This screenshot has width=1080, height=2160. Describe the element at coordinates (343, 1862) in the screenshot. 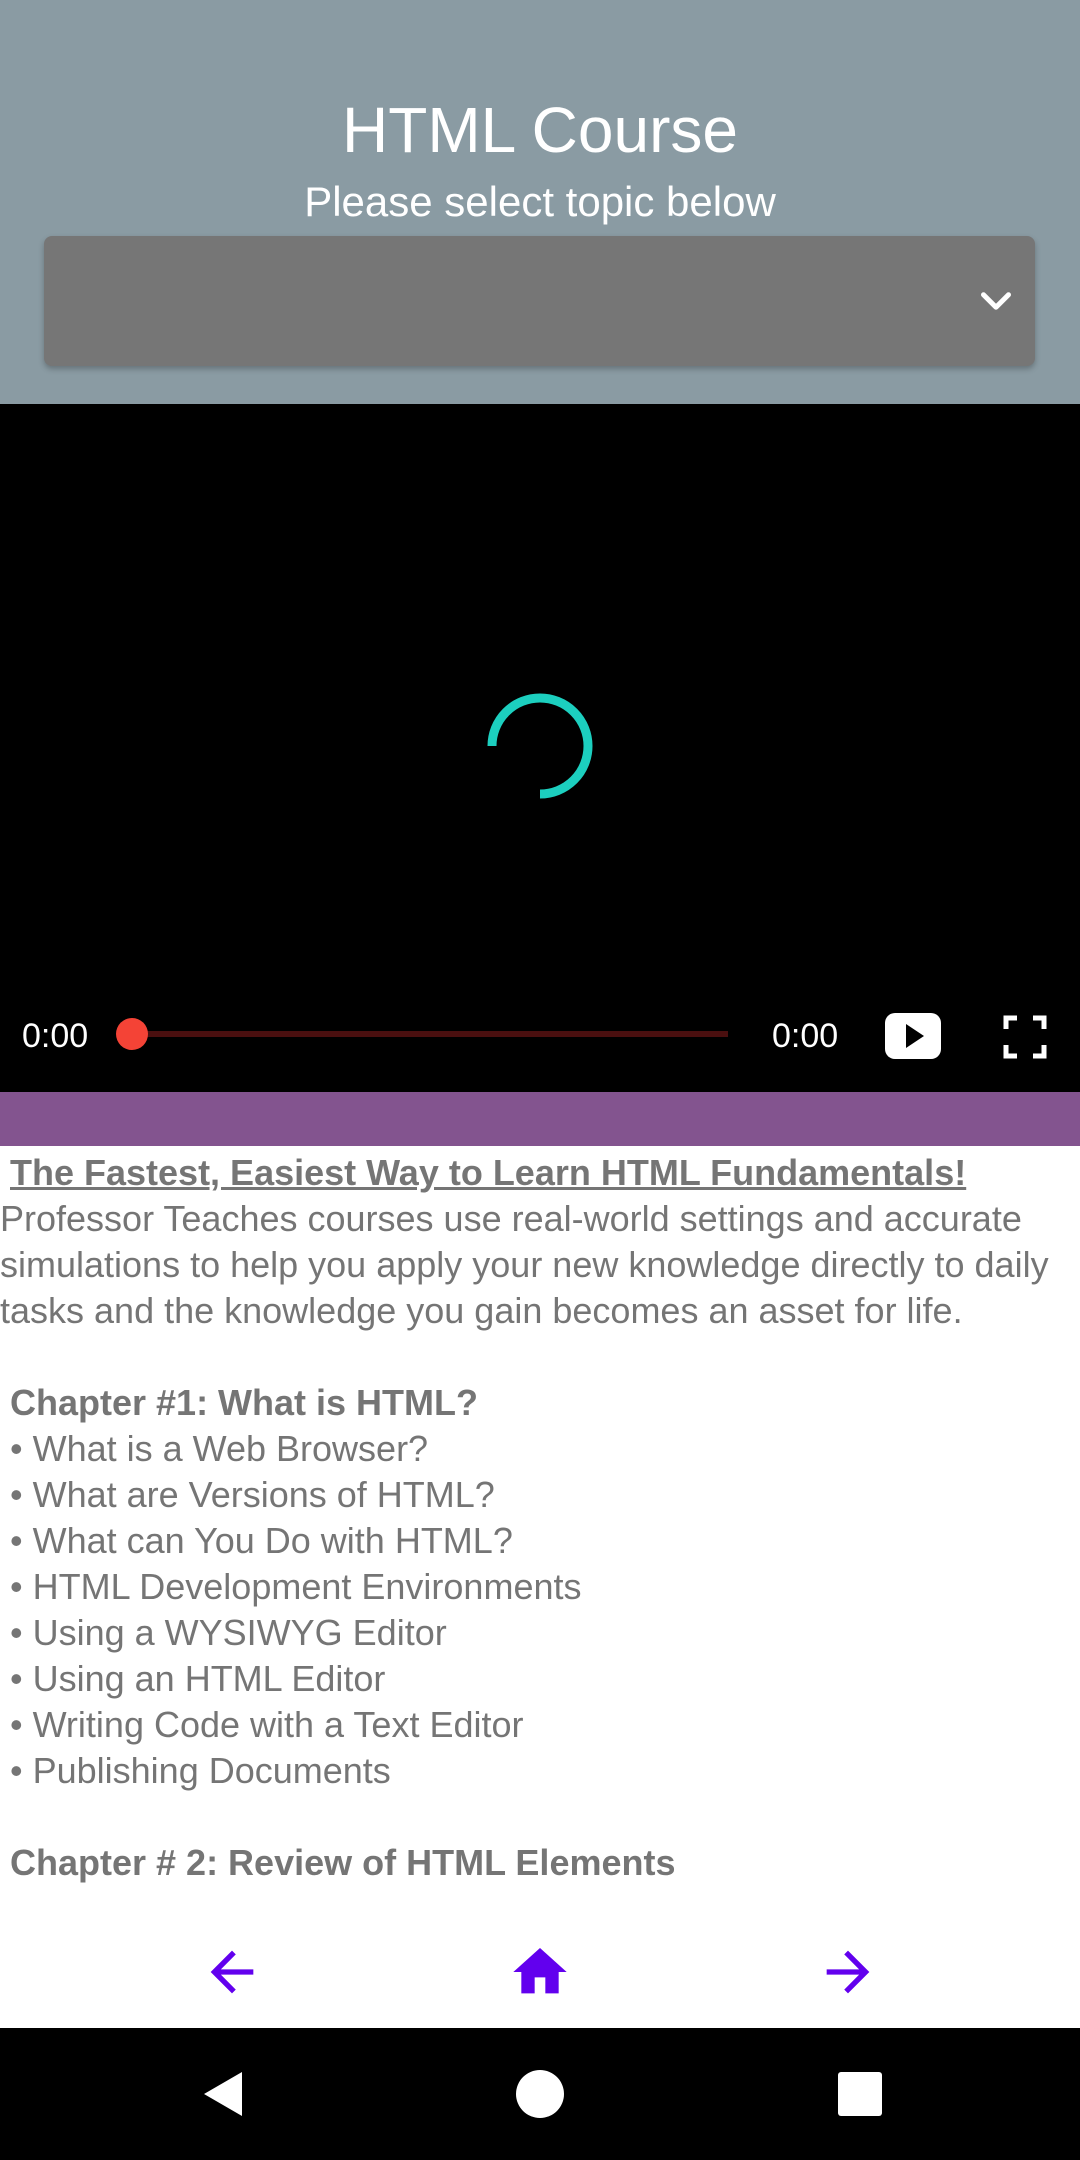

I see `chapter-2-title: Chapter # 2: Review of HTML Elements` at that location.